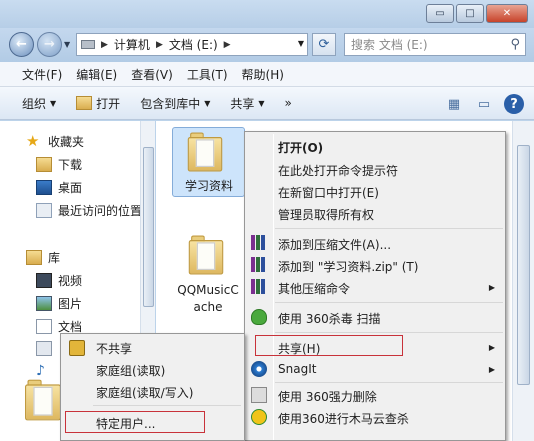 The width and height of the screenshot is (534, 441). I want to click on help-icon: ?, so click(514, 104).